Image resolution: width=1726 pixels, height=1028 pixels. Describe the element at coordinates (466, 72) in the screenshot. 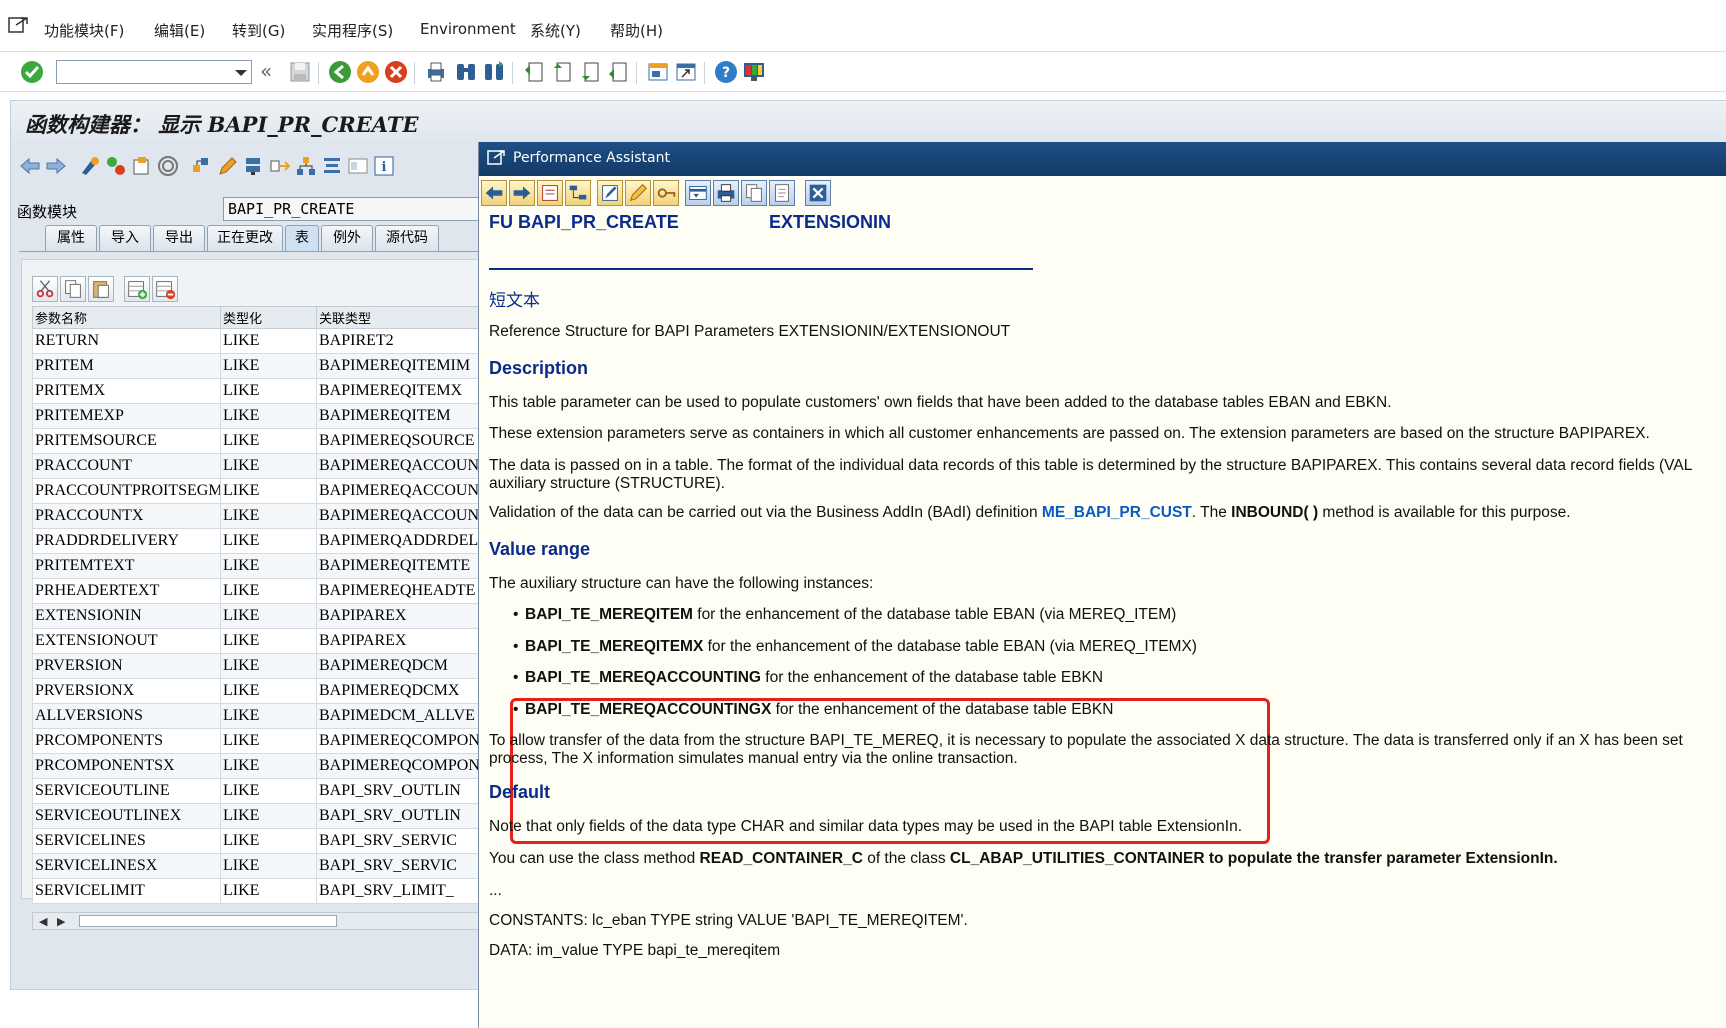

I see `find-icon` at that location.